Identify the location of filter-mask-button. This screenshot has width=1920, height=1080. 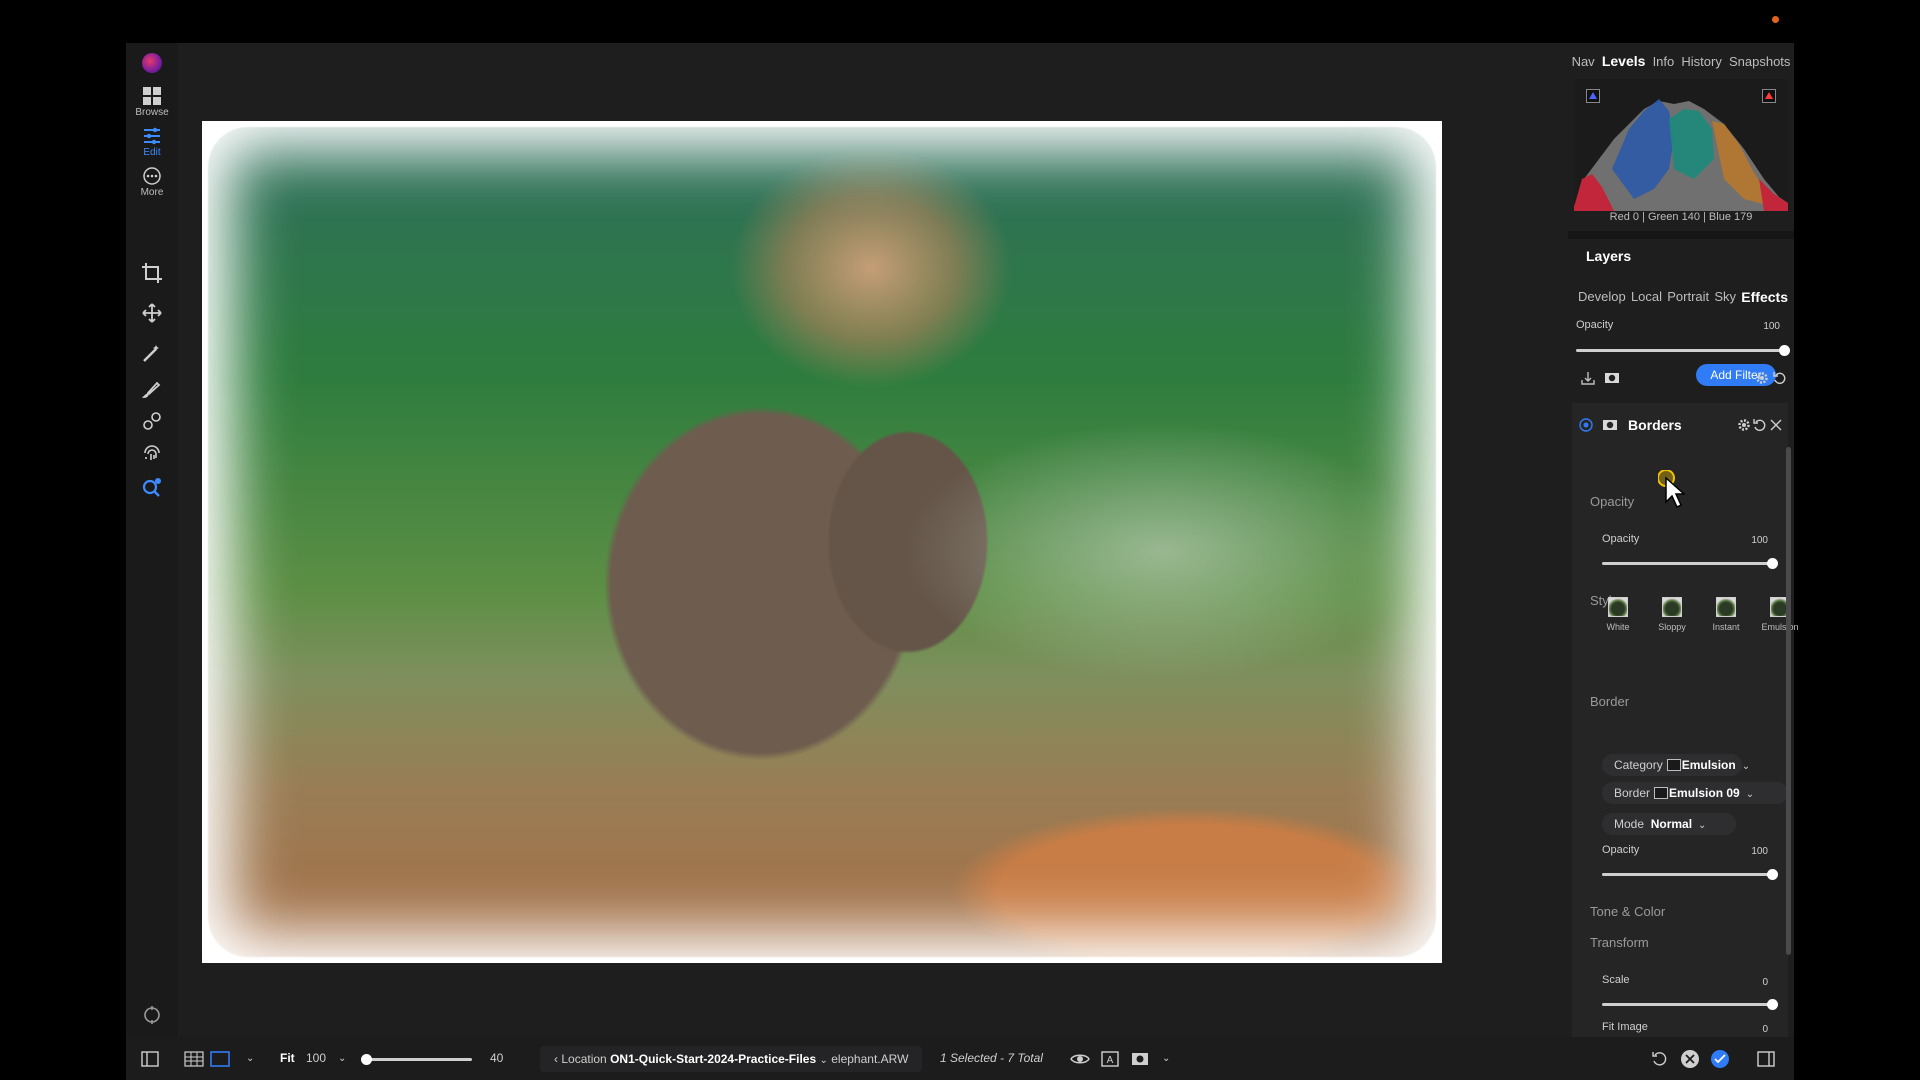
(1610, 425).